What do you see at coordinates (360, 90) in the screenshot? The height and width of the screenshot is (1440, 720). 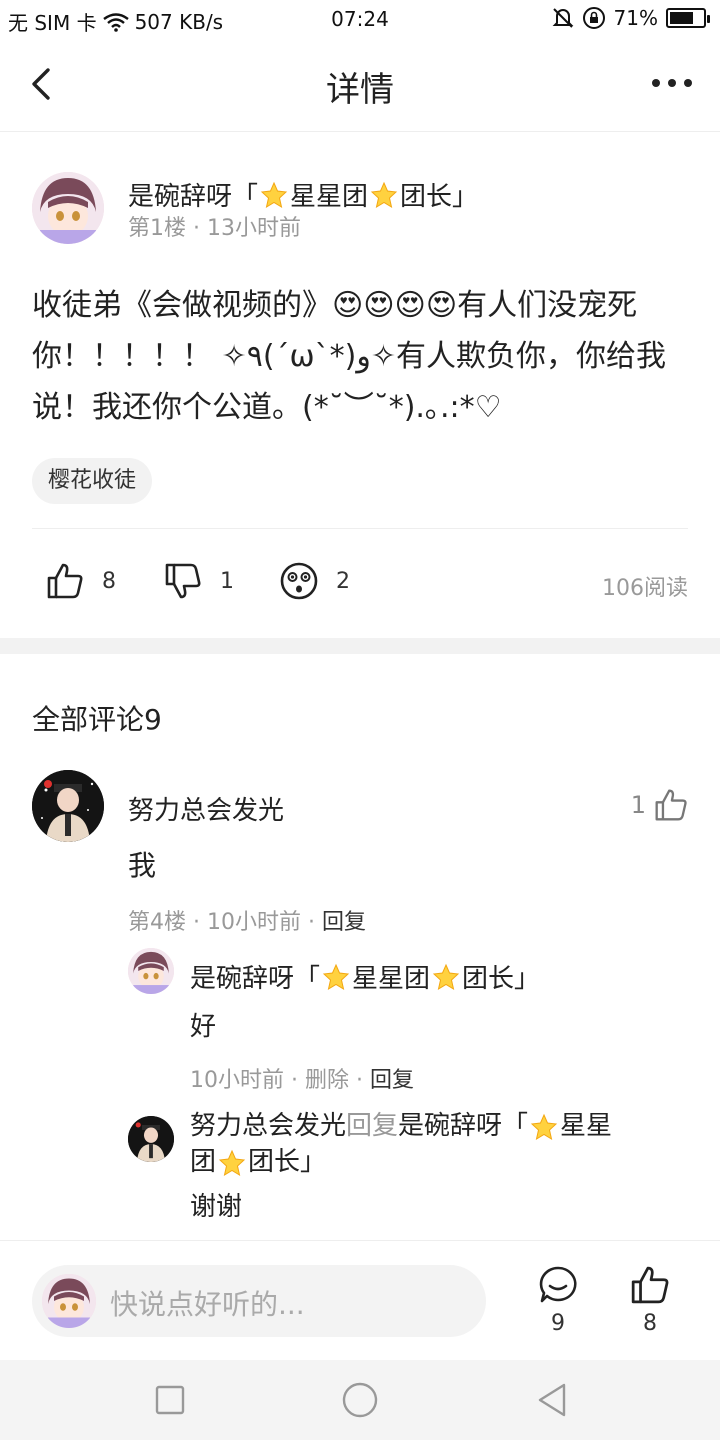 I see `page-title: 详情` at bounding box center [360, 90].